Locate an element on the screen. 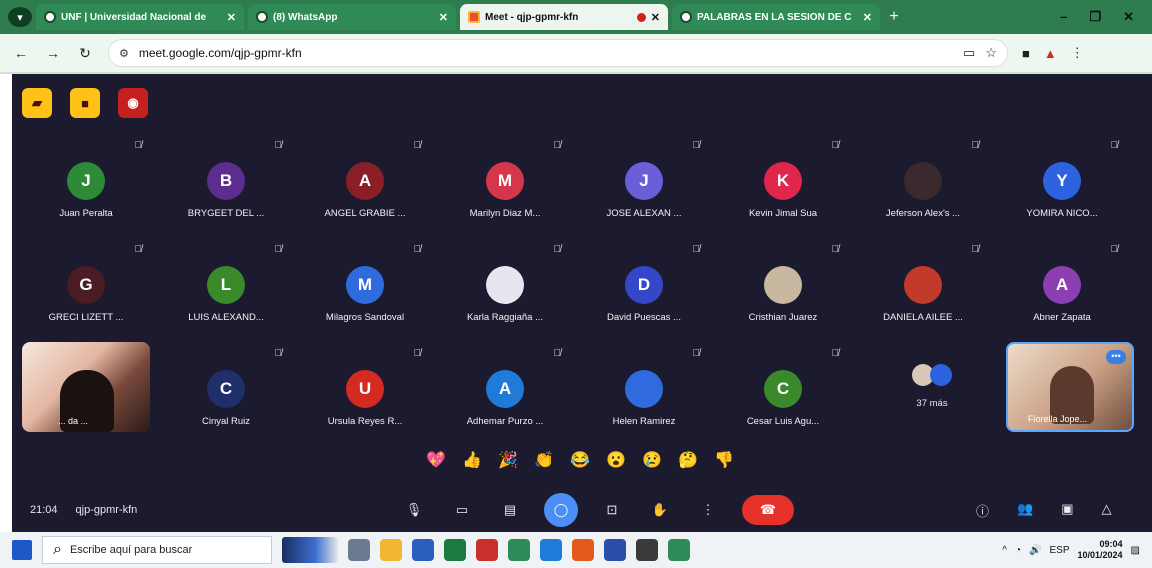 The image size is (1152, 568). globe-icon is located at coordinates (686, 17).